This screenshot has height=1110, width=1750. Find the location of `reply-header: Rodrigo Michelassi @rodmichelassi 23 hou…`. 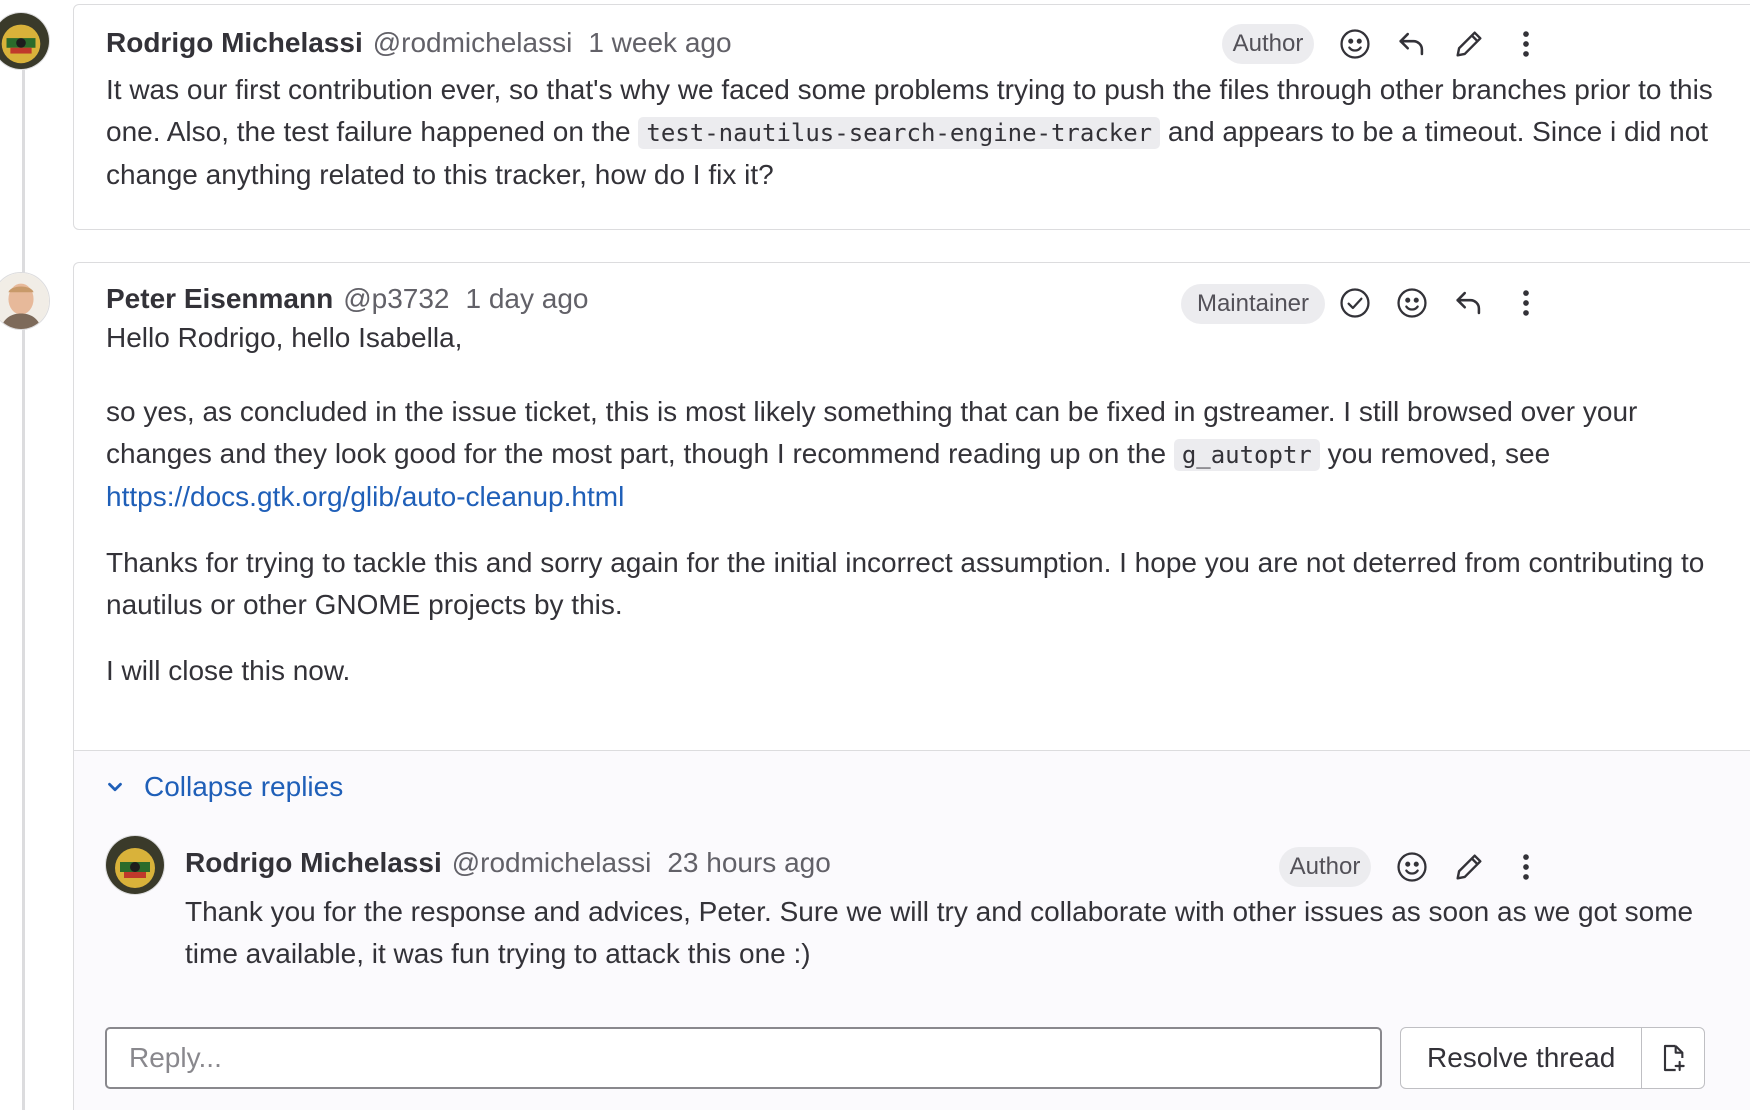

reply-header: Rodrigo Michelassi @rodmichelassi 23 hou… is located at coordinates (508, 863).